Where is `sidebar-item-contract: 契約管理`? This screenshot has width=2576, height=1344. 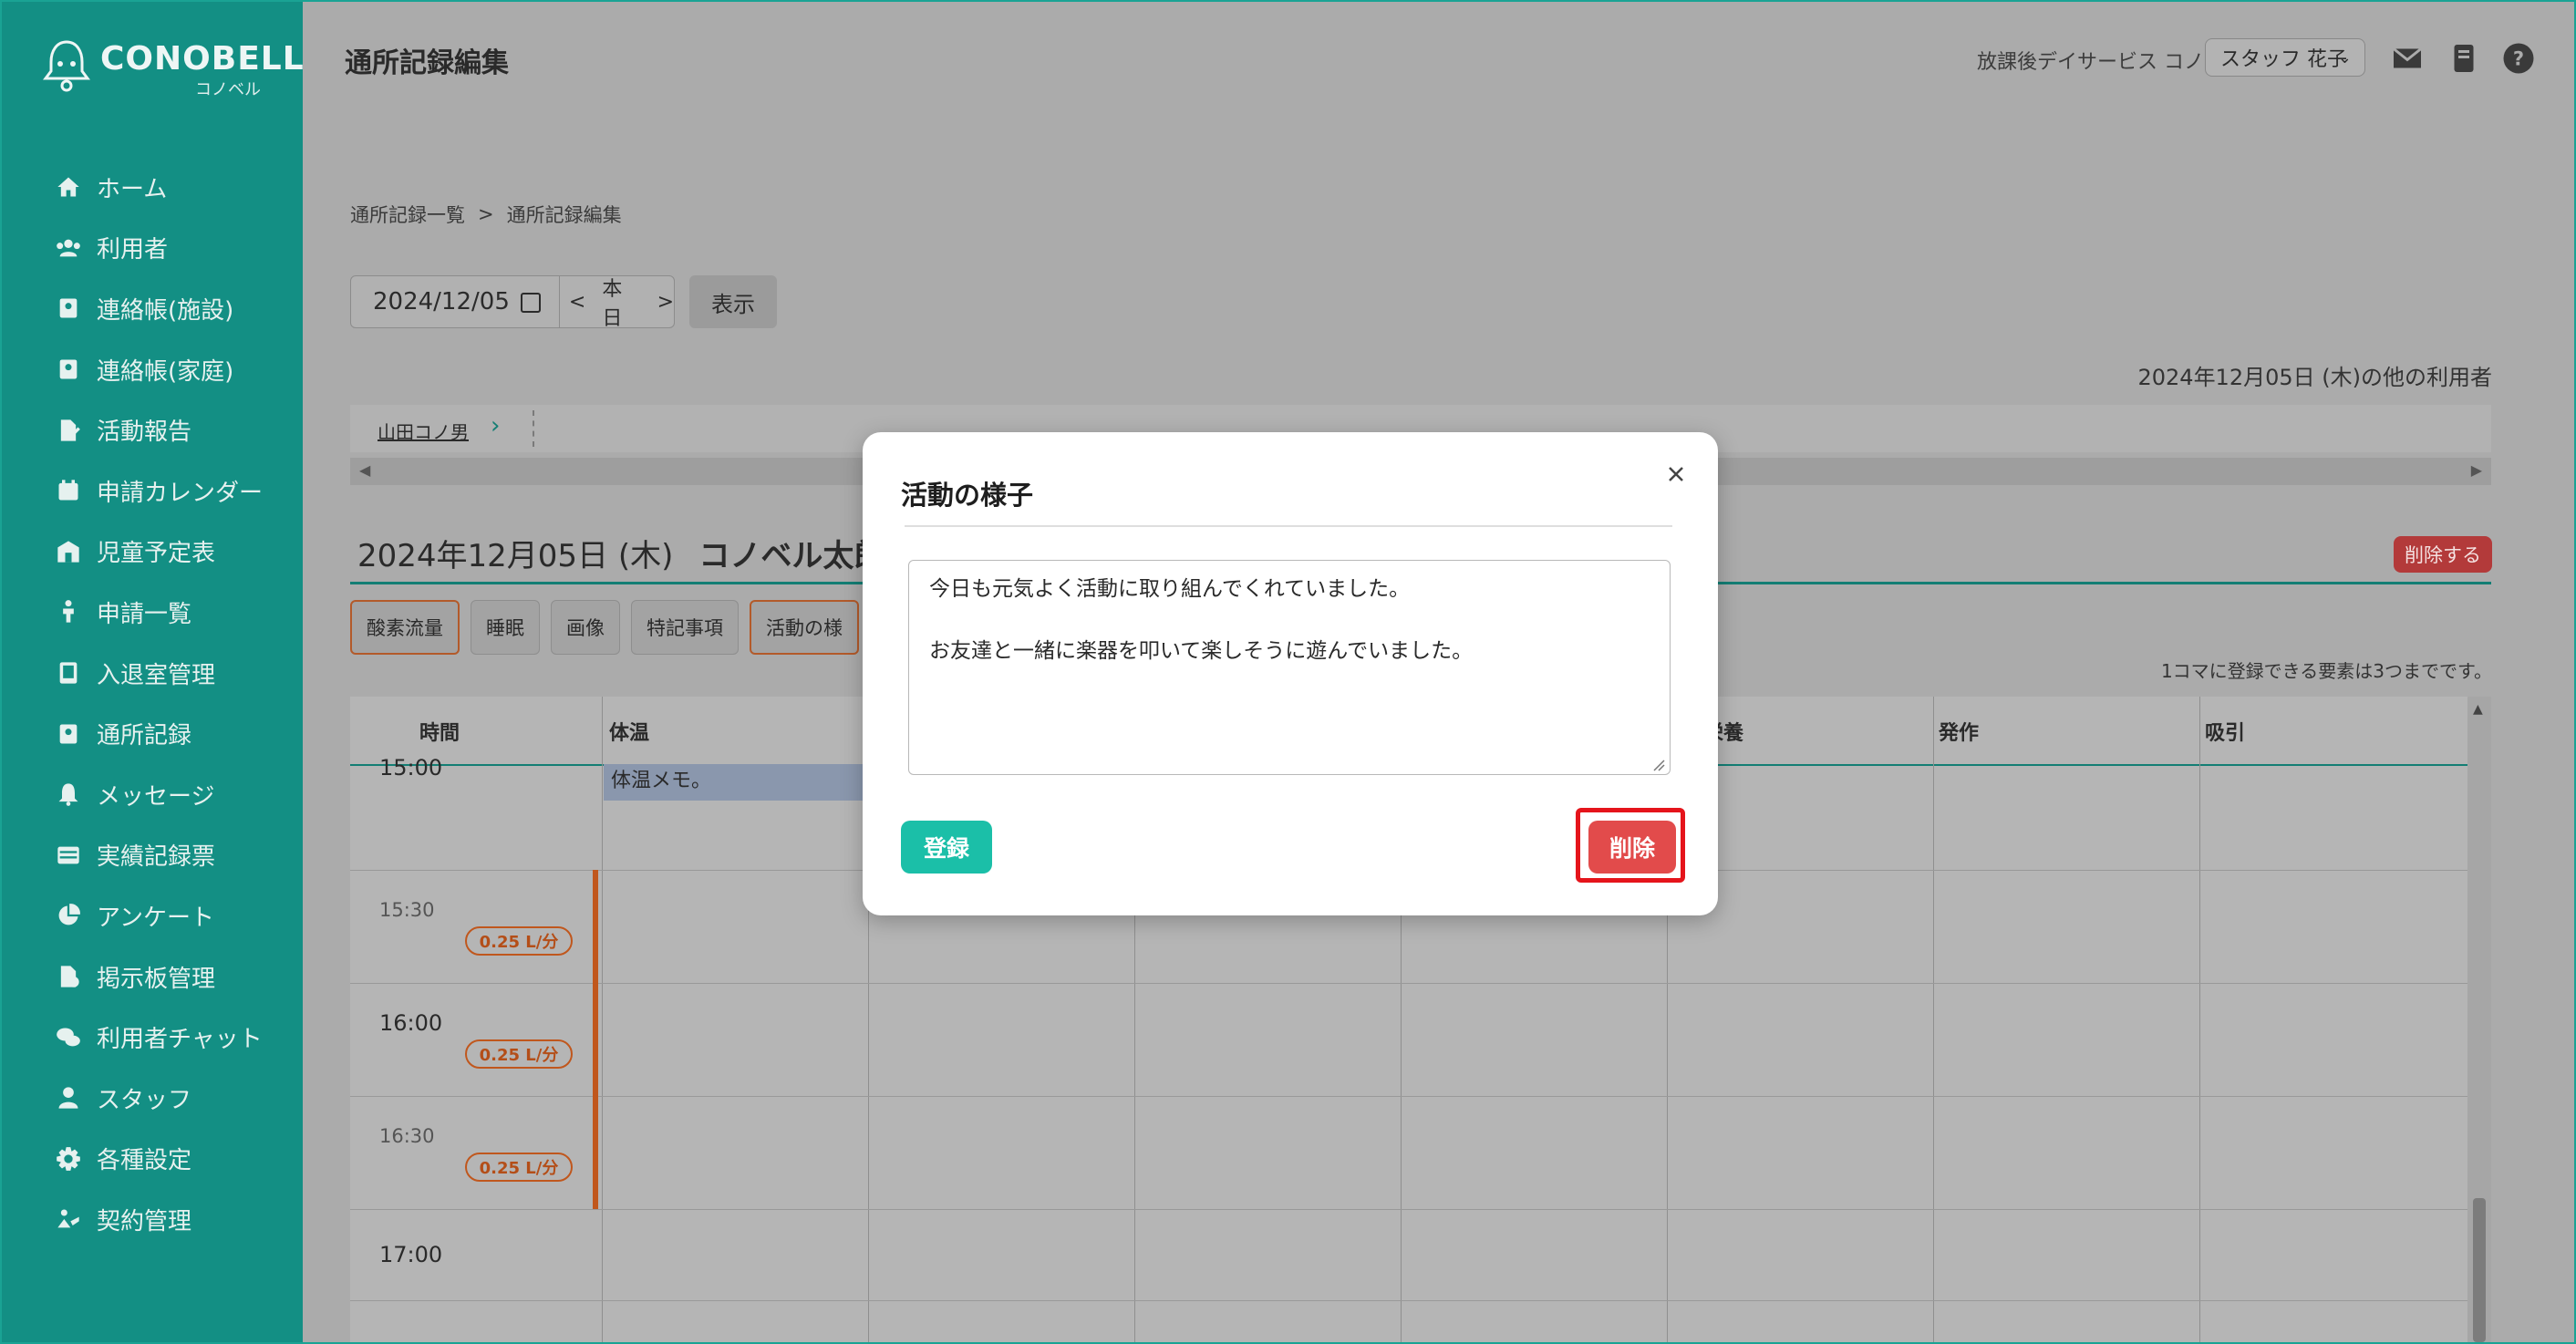
sidebar-item-contract: 契約管理 is located at coordinates (159, 1219).